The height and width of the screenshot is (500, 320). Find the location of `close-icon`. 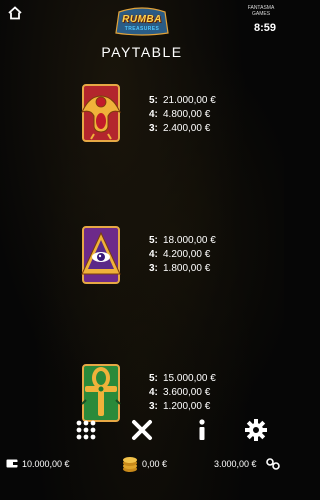

close-icon is located at coordinates (142, 430).